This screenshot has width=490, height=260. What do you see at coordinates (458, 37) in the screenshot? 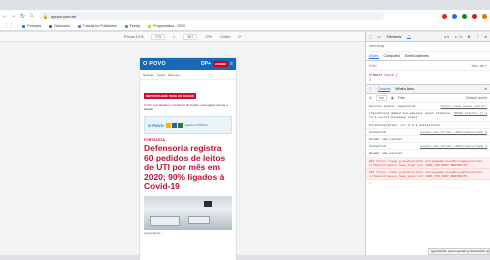
I see `warning-count: ▲ 16` at bounding box center [458, 37].